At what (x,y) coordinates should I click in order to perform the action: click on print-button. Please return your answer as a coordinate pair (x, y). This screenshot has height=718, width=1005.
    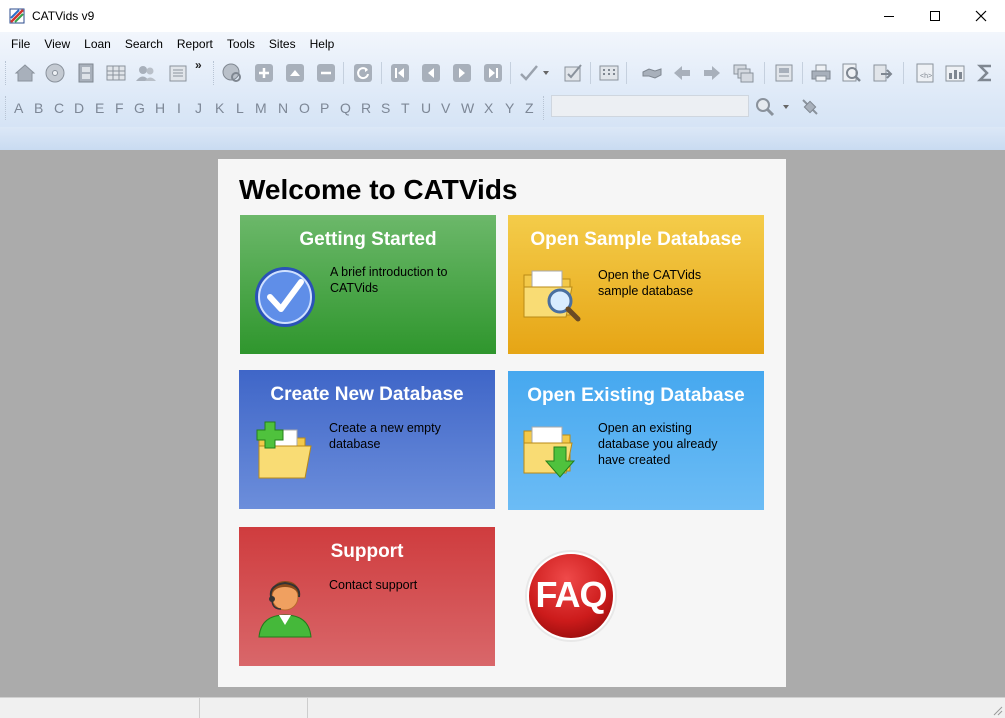
    Looking at the image, I should click on (821, 73).